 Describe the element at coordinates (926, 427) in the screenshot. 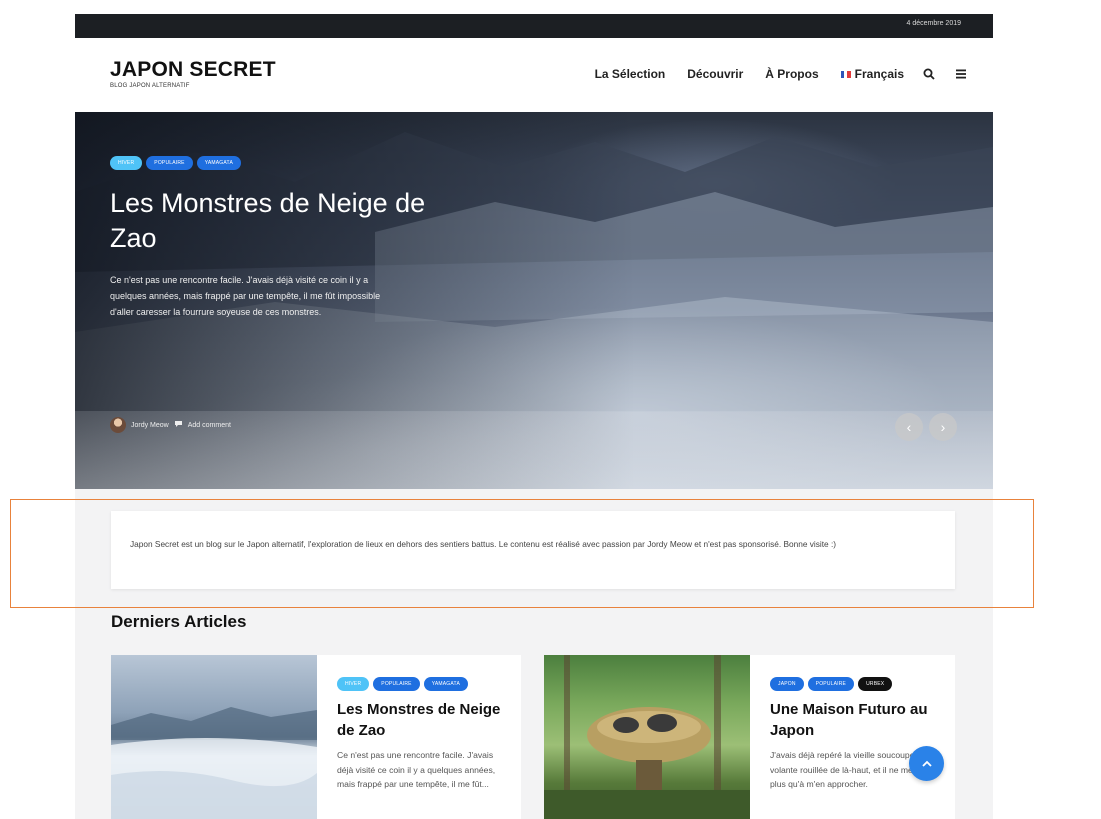

I see `slider-arrows: ‹ ›` at that location.